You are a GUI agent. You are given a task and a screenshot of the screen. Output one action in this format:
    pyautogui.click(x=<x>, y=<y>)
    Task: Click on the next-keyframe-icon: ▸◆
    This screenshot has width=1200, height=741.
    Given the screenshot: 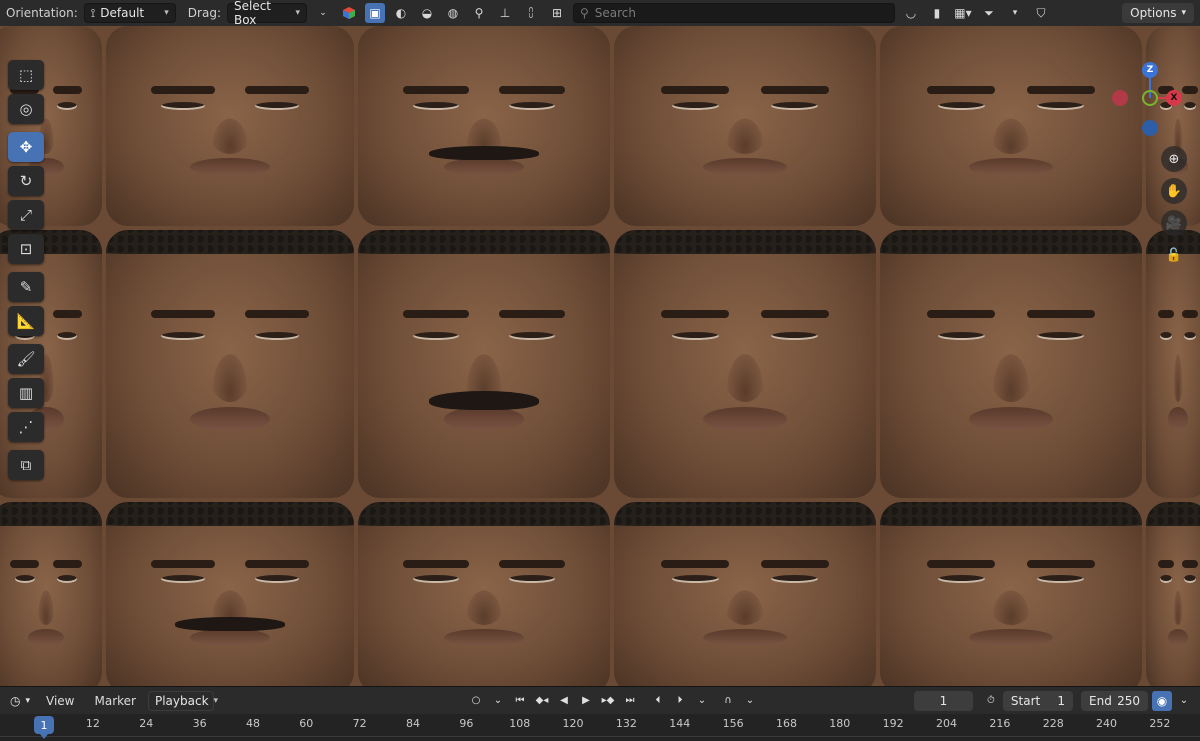 What is the action you would take?
    pyautogui.click(x=608, y=701)
    